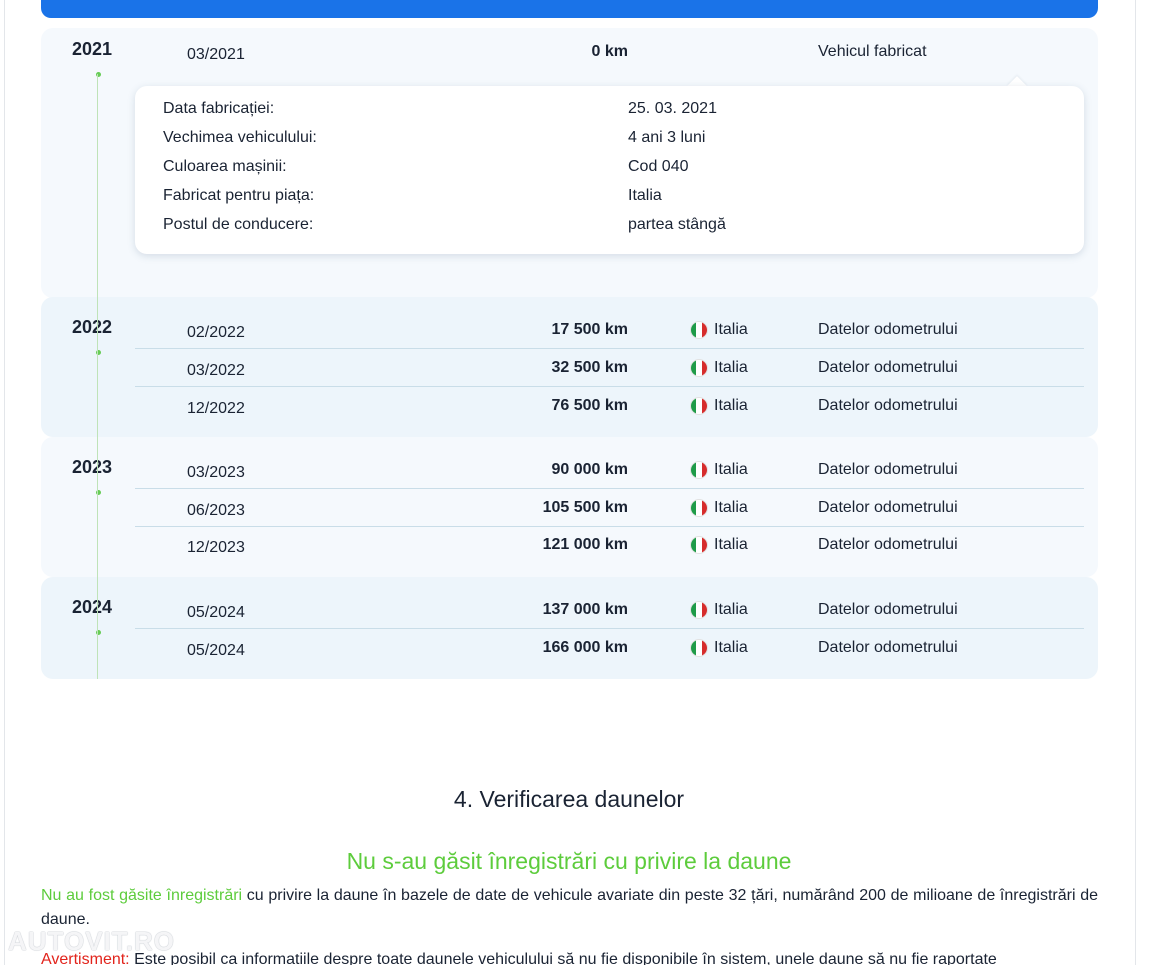 The height and width of the screenshot is (965, 1151). Describe the element at coordinates (92, 327) in the screenshot. I see `year-label: 2022` at that location.